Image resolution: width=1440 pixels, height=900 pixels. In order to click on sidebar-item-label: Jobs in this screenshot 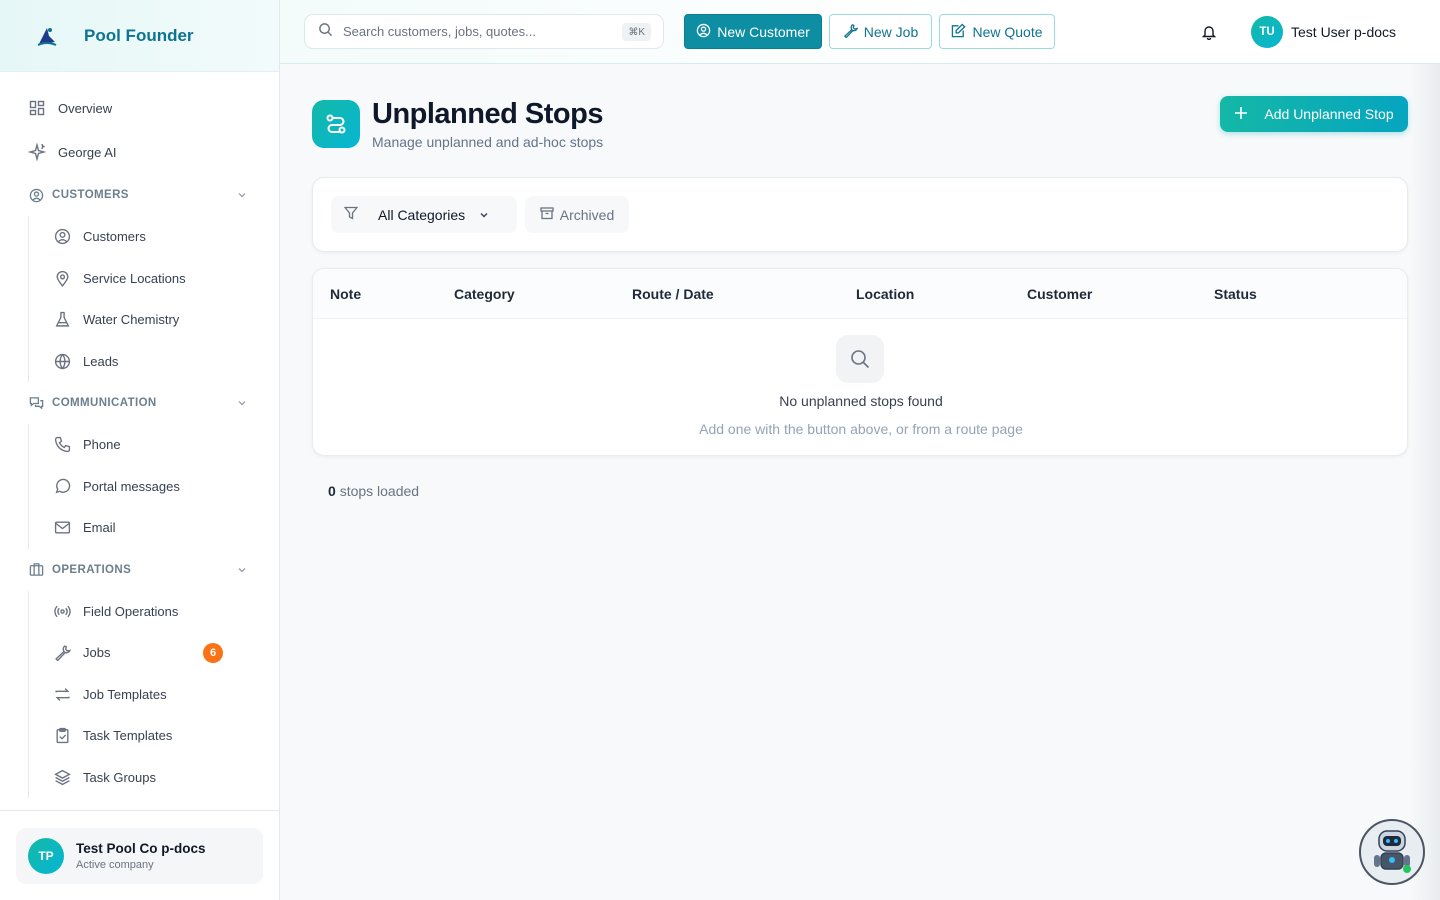, I will do `click(97, 653)`.